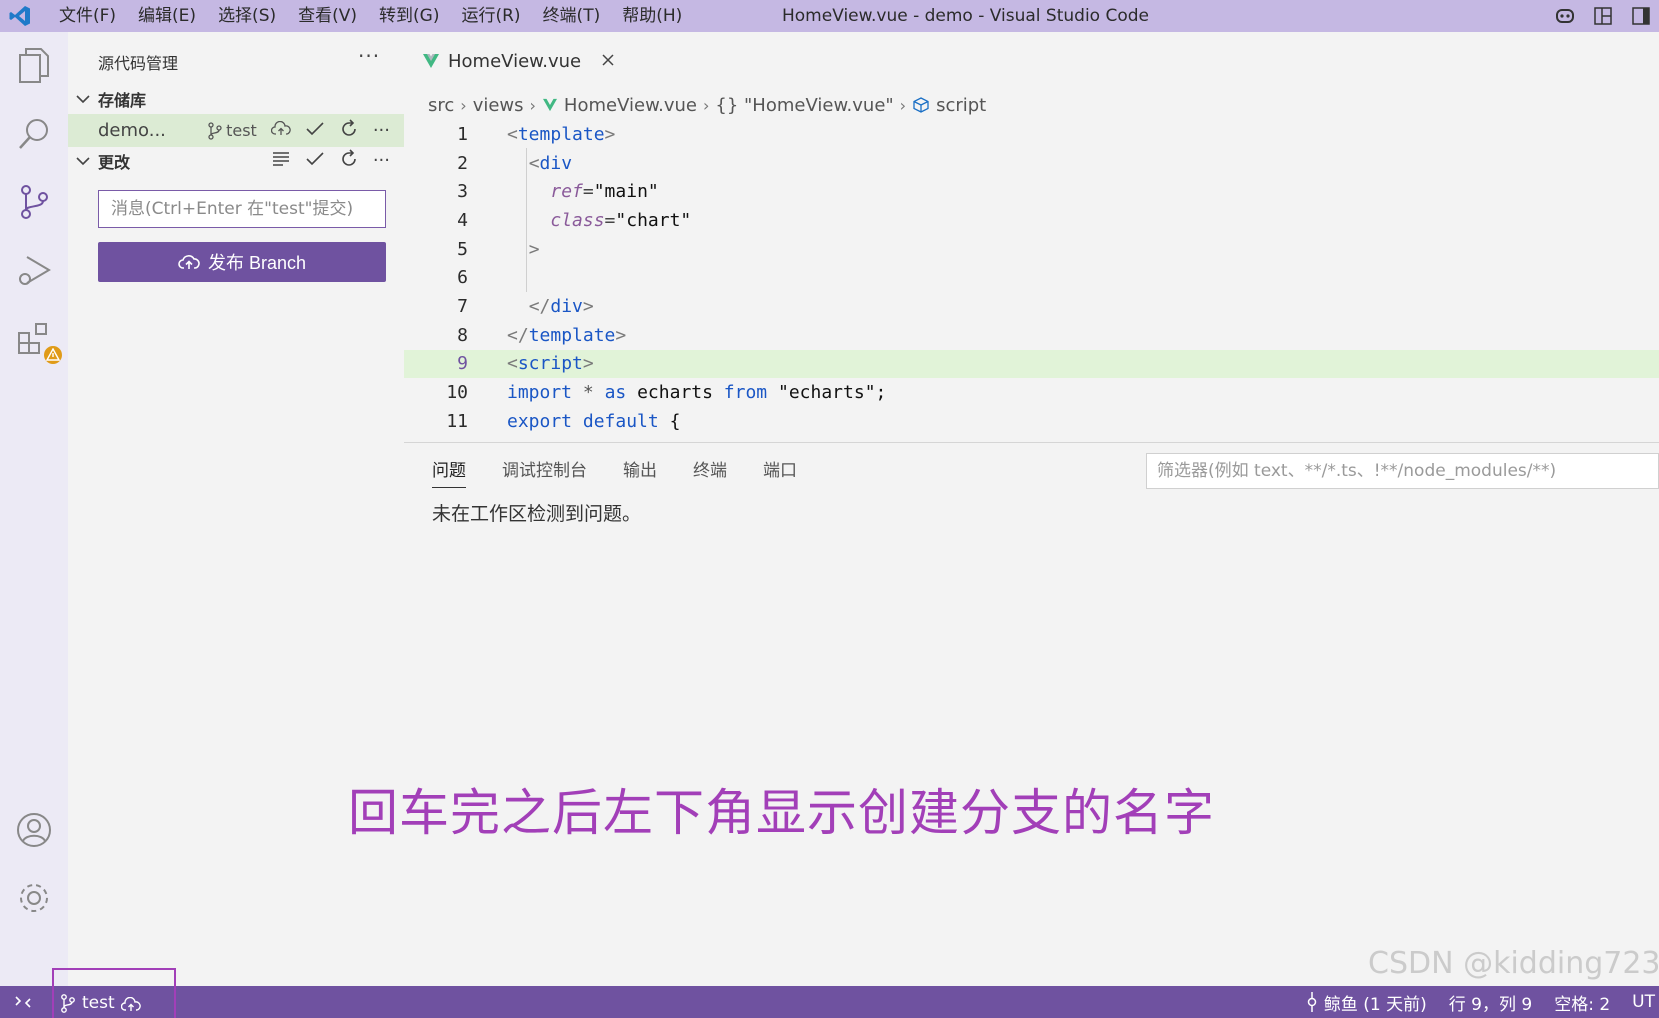 The width and height of the screenshot is (1659, 1018). I want to click on code-line: 7 </div>, so click(1031, 306).